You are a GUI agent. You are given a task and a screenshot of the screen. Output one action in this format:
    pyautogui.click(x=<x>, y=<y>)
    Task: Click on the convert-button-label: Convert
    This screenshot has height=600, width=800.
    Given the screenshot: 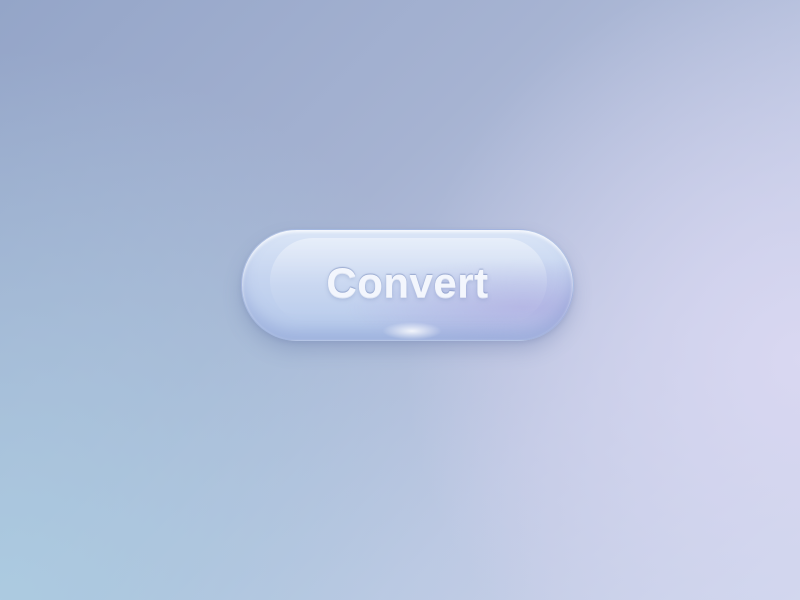 What is the action you would take?
    pyautogui.click(x=407, y=282)
    